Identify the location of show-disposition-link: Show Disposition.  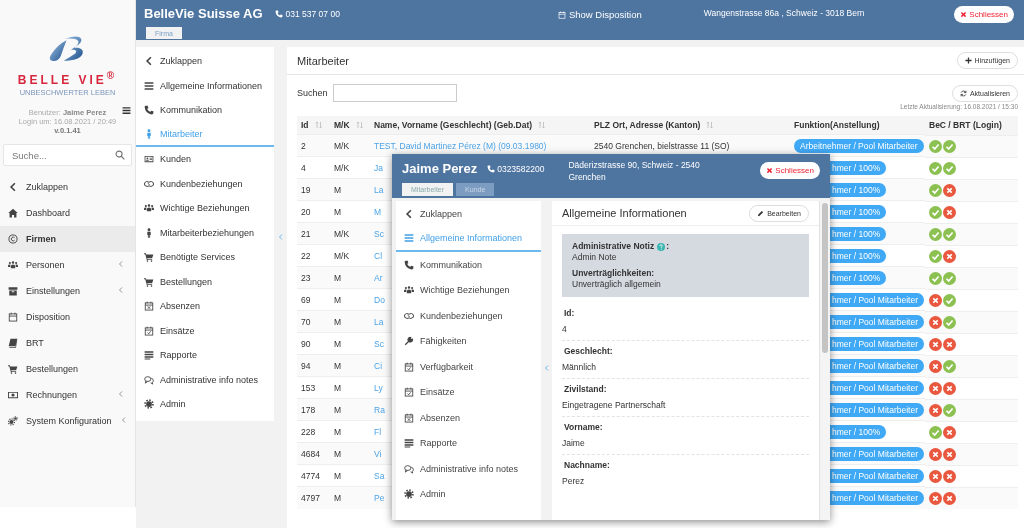
(599, 14).